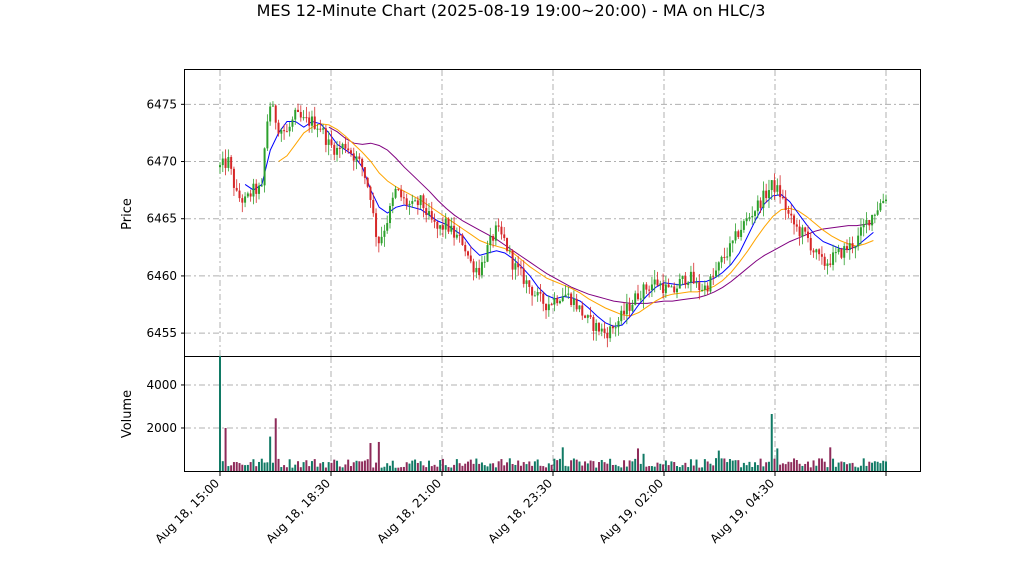 This screenshot has width=1022, height=575. What do you see at coordinates (409, 511) in the screenshot?
I see `x-tick-label: Aug 18, 21:00` at bounding box center [409, 511].